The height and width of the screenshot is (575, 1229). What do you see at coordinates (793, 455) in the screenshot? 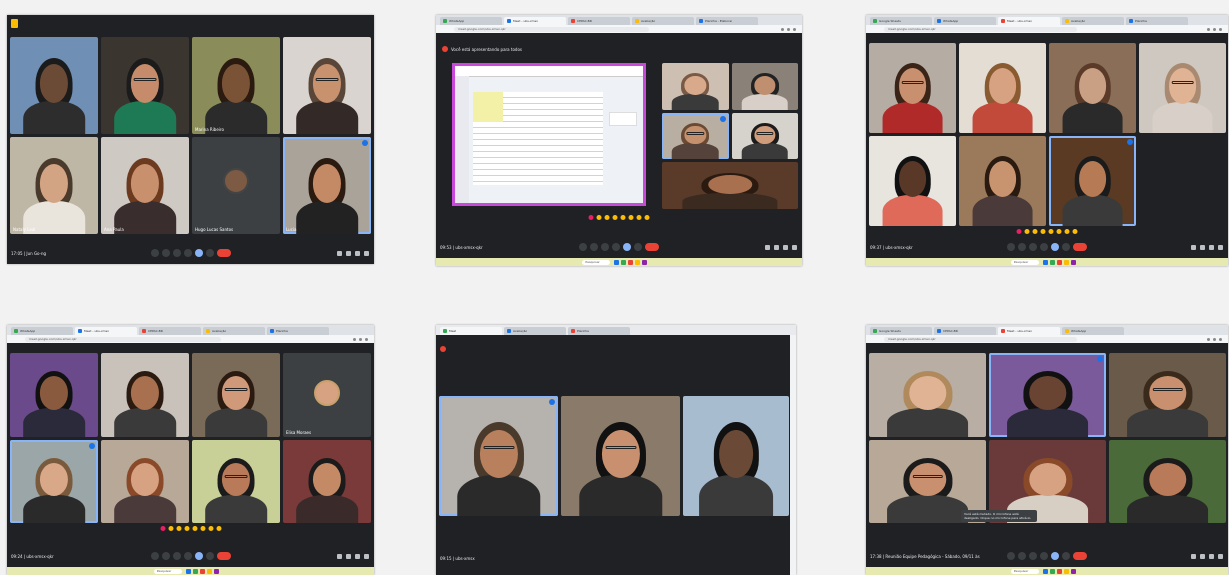
I see `browser-scrollbar` at bounding box center [793, 455].